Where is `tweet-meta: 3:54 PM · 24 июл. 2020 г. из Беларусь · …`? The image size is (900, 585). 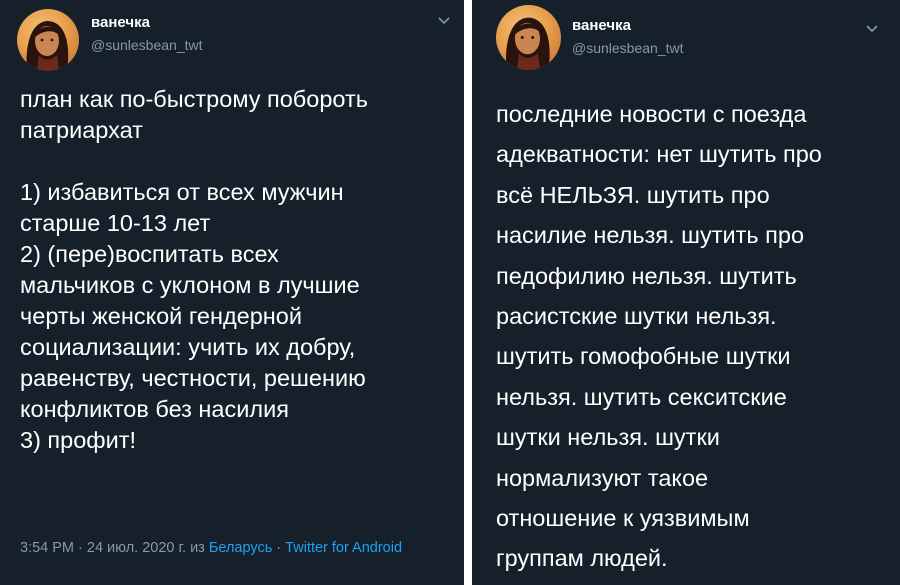
tweet-meta: 3:54 PM · 24 июл. 2020 г. из Беларусь · … is located at coordinates (240, 548).